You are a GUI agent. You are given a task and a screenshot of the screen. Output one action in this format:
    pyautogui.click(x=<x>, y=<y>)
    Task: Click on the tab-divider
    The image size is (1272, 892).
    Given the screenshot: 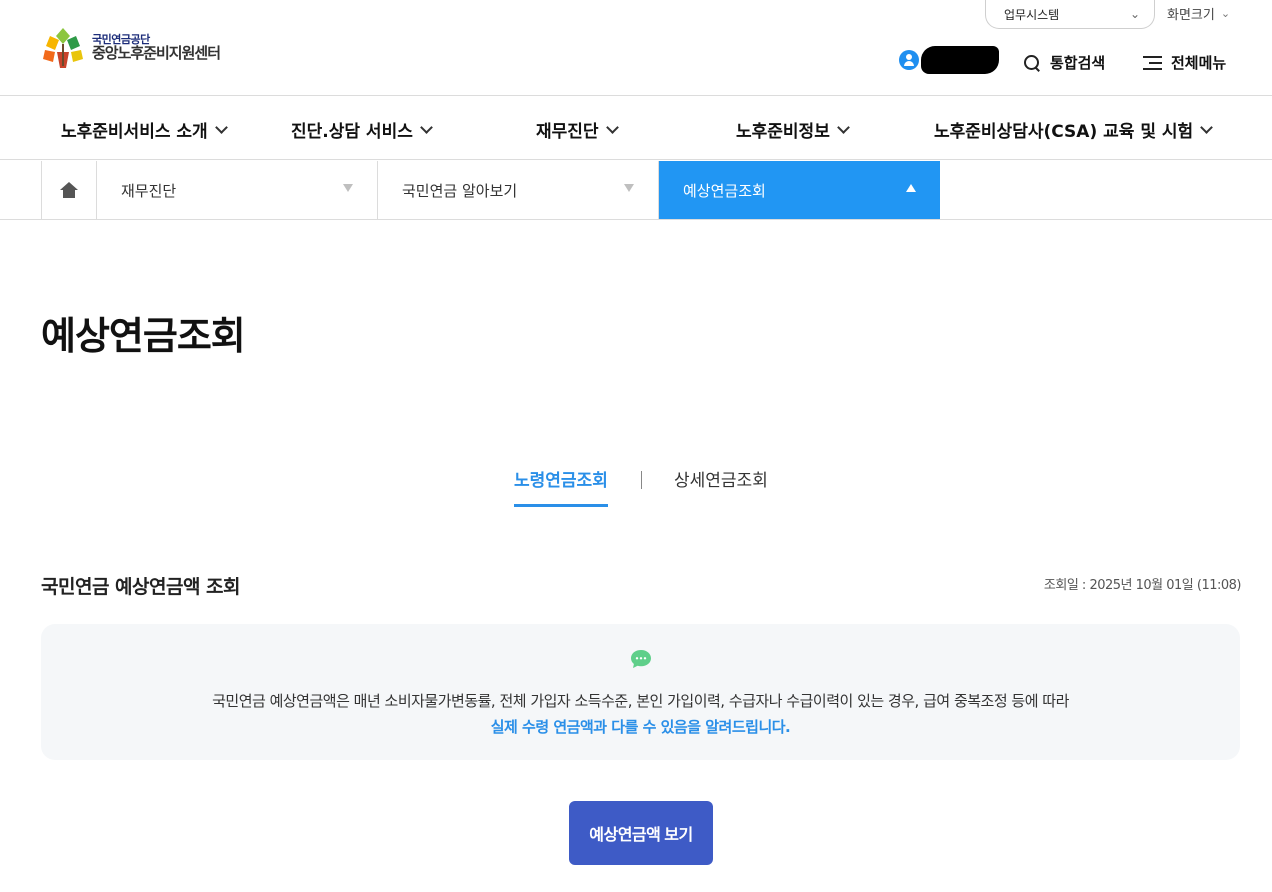 What is the action you would take?
    pyautogui.click(x=641, y=480)
    